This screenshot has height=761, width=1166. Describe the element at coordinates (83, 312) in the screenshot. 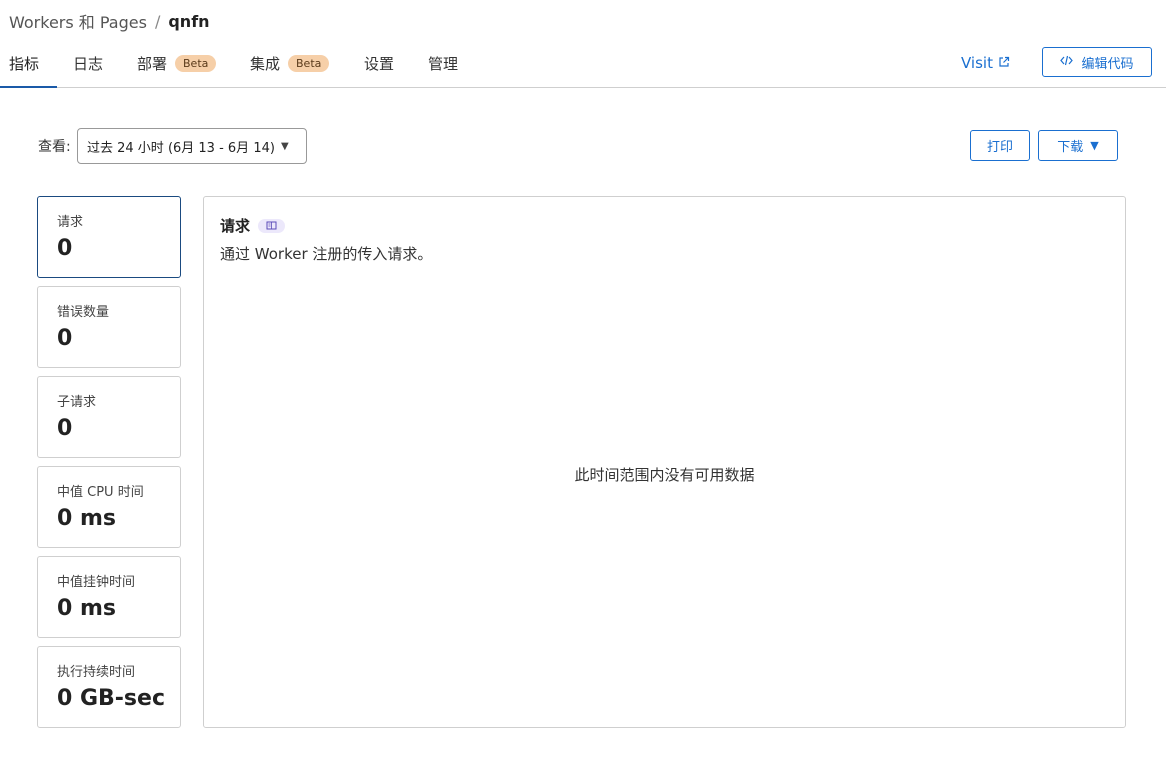

I see `metric-label: 错误数量` at that location.